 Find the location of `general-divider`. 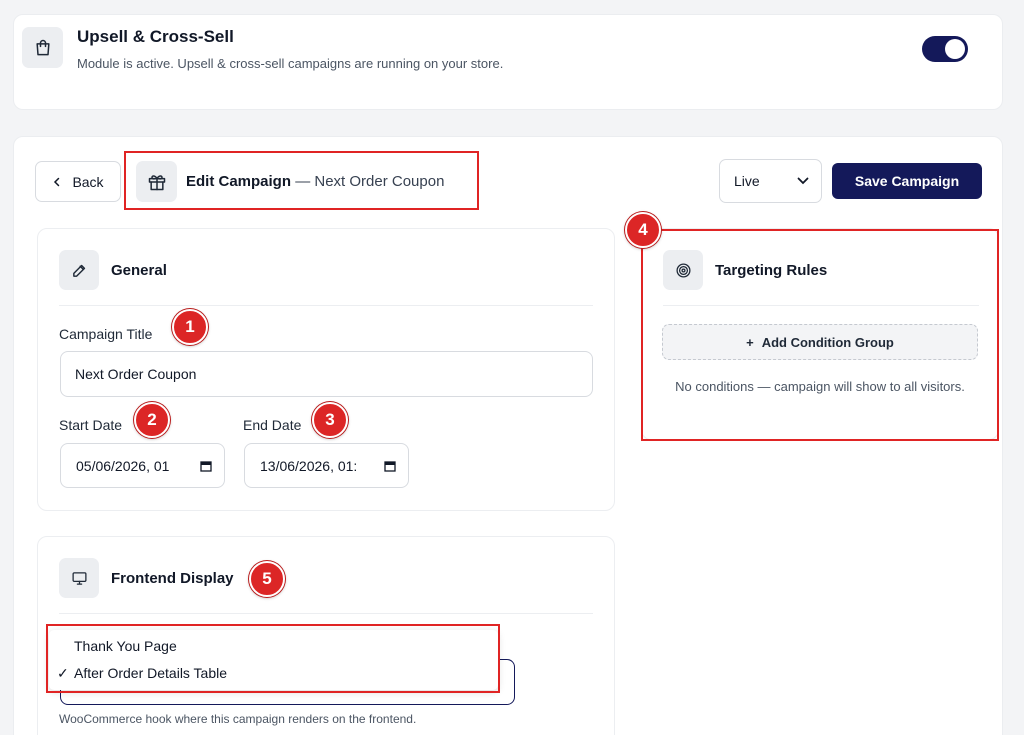

general-divider is located at coordinates (326, 305).